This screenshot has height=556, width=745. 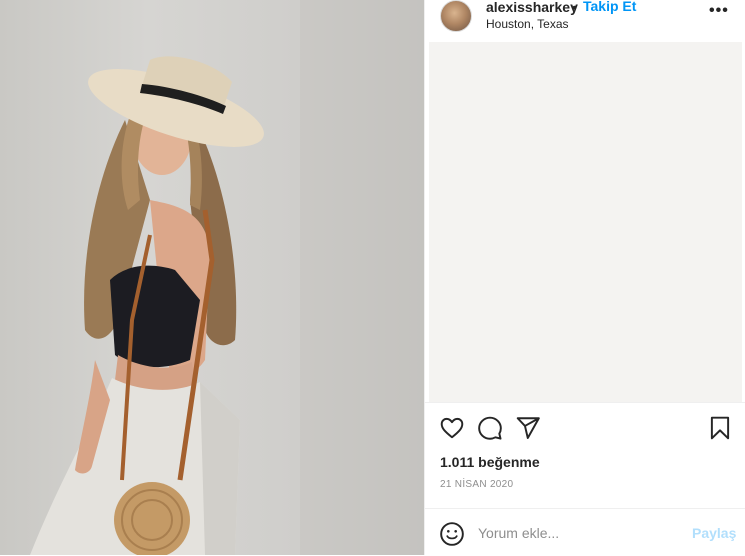 I want to click on heart-icon, so click(x=452, y=428).